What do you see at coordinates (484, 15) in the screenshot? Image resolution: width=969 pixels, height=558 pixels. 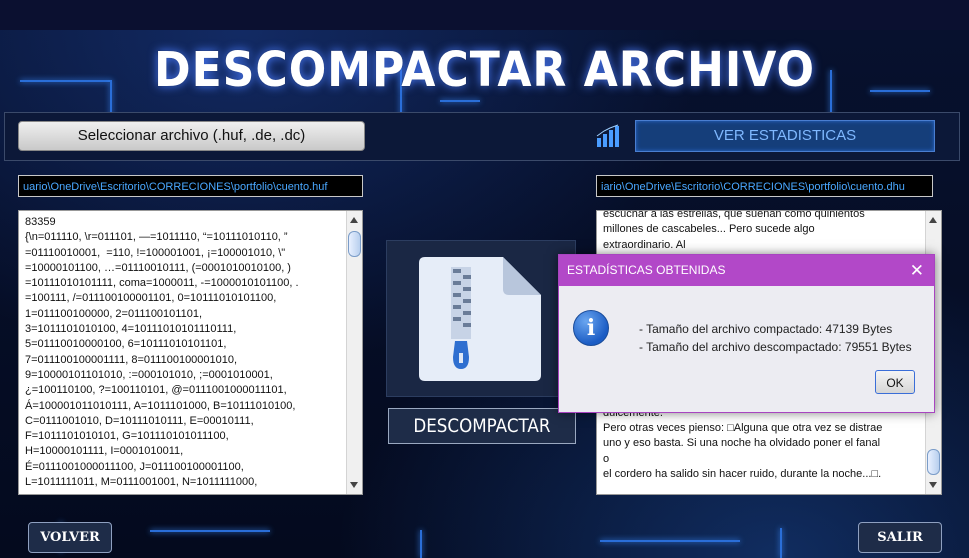 I see `window-top-bar` at bounding box center [484, 15].